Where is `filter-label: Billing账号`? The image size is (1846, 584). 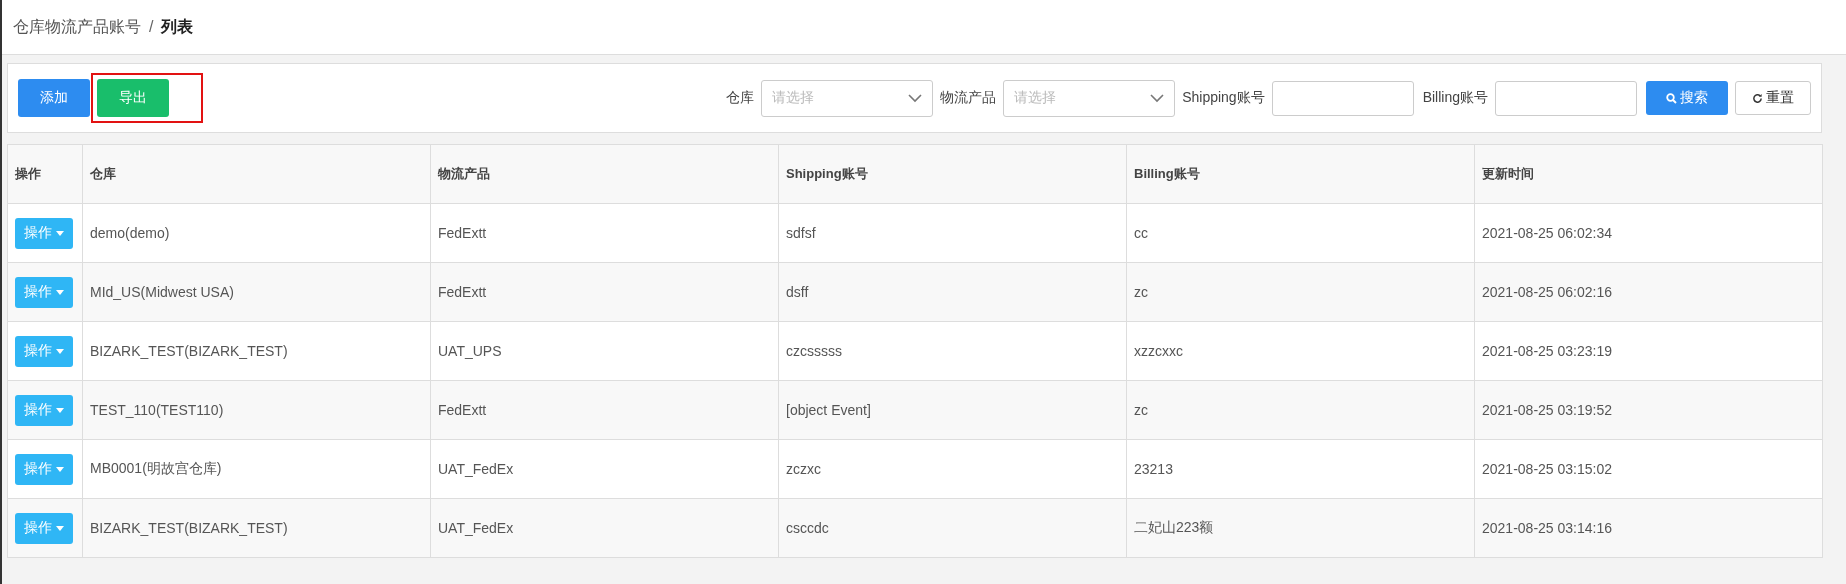 filter-label: Billing账号 is located at coordinates (1455, 98).